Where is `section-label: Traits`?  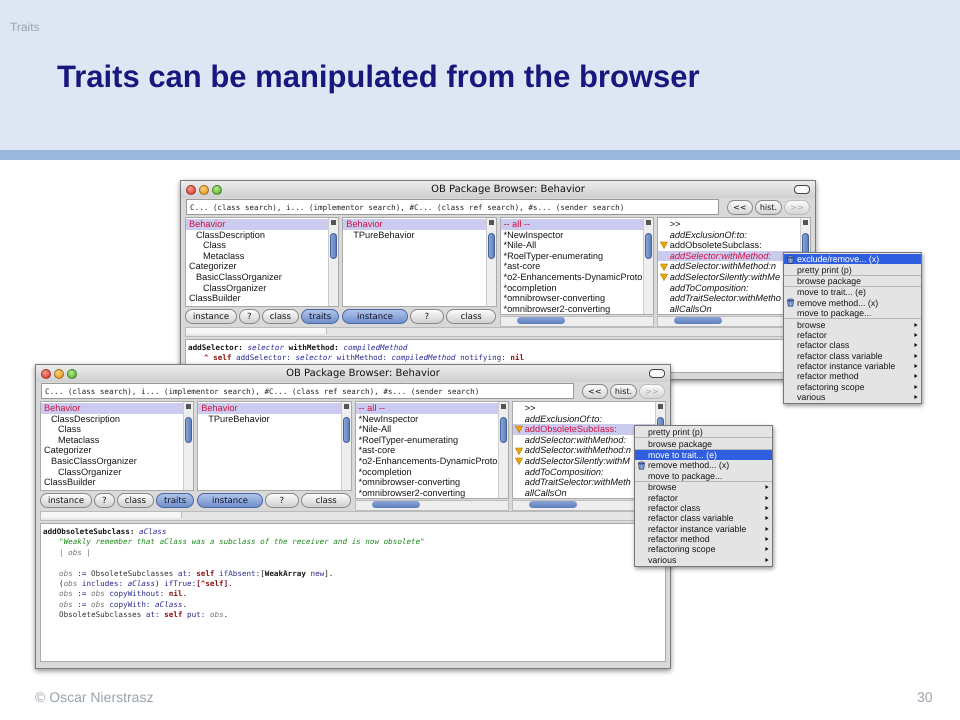 section-label: Traits is located at coordinates (25, 27).